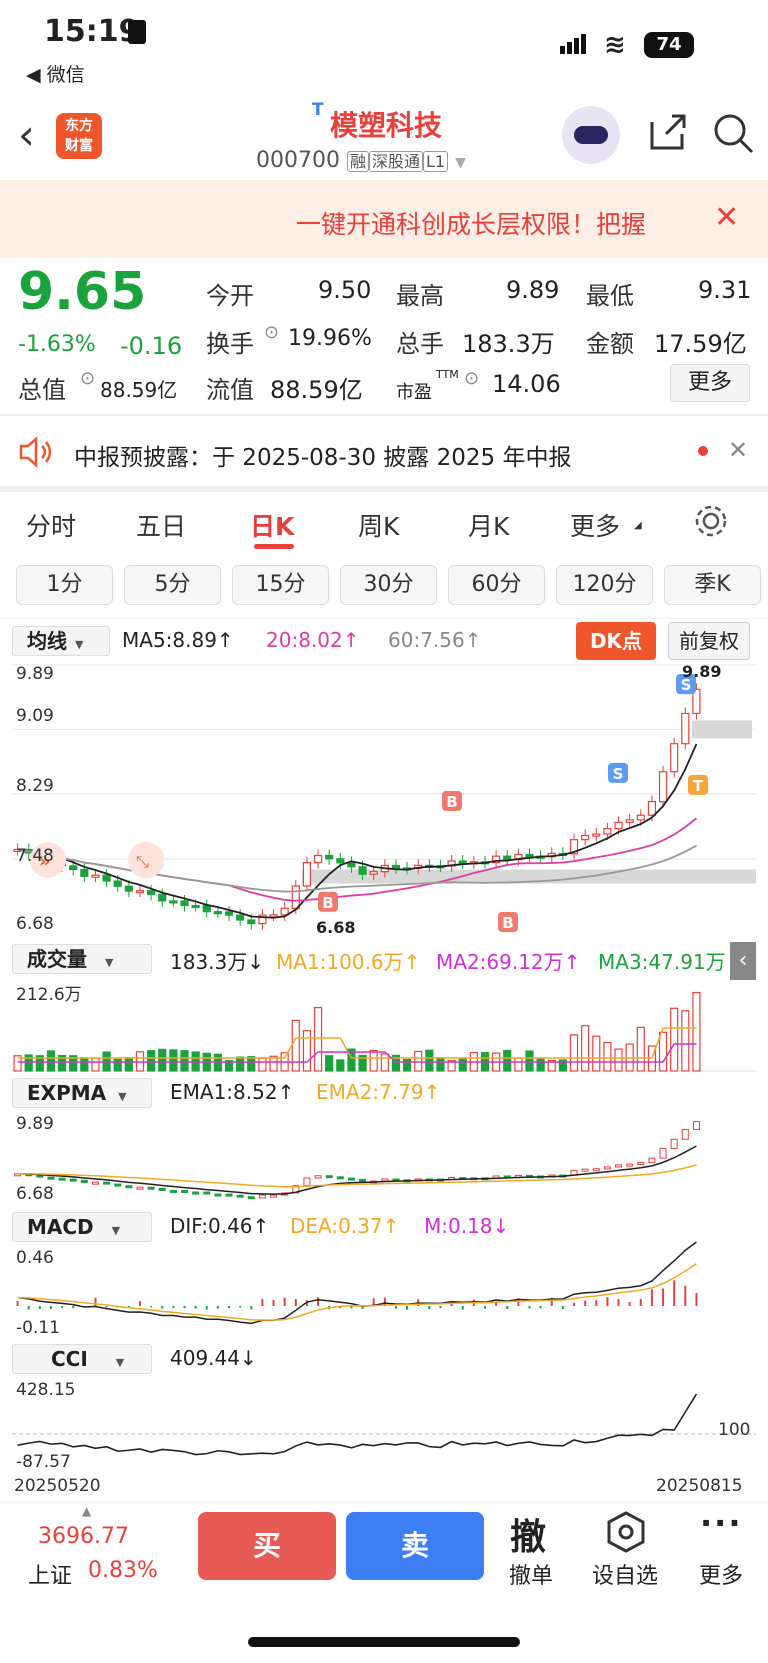 Image resolution: width=768 pixels, height=1663 pixels. What do you see at coordinates (217, 962) in the screenshot?
I see `volume-total: 183.3万↓` at bounding box center [217, 962].